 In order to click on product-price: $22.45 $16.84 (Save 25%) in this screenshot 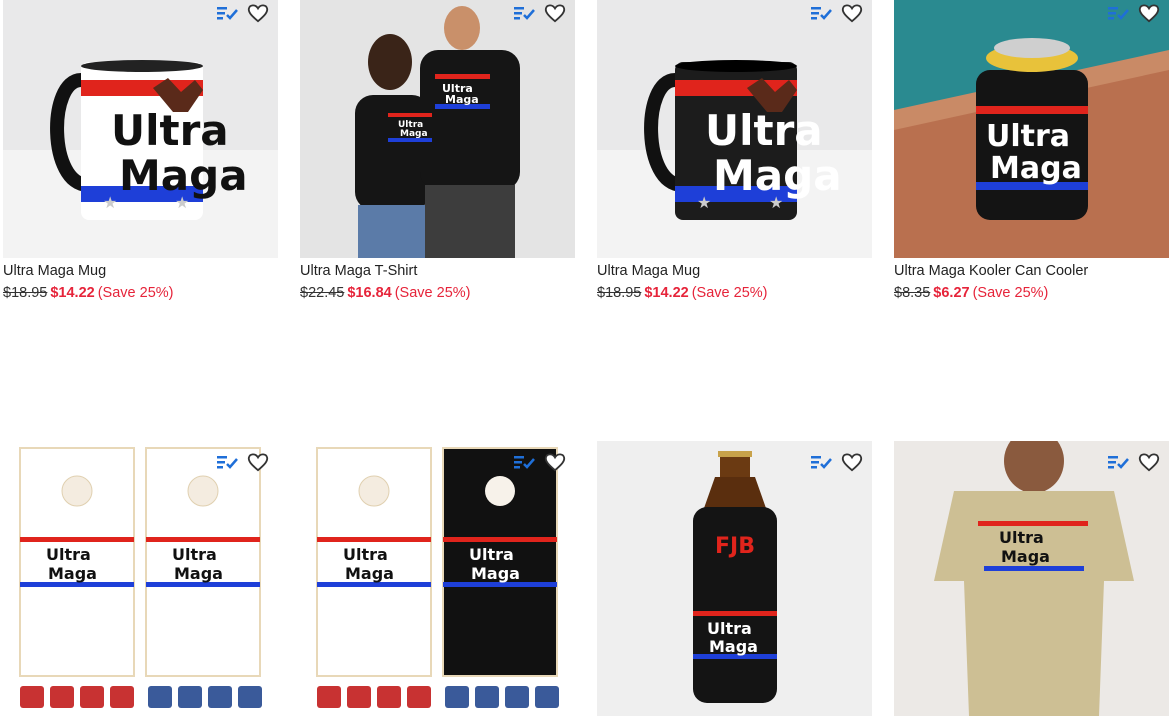, I will do `click(437, 293)`.